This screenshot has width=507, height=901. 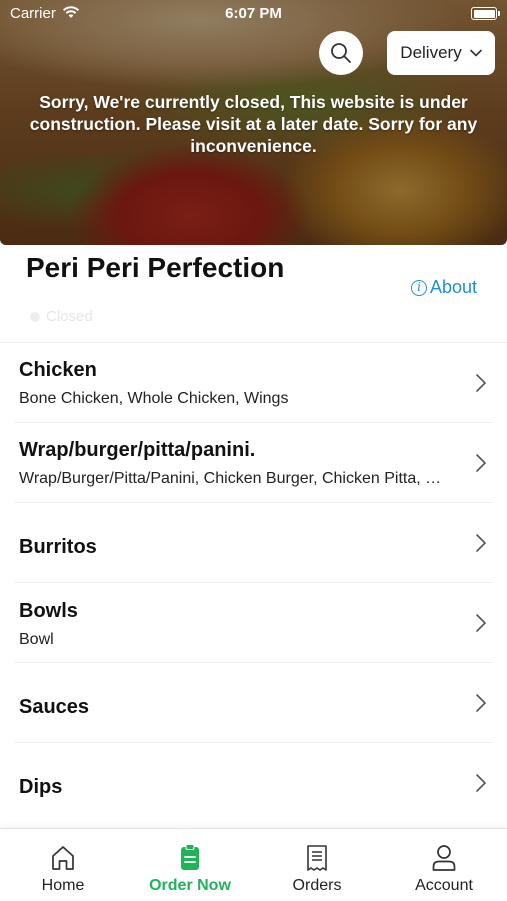 What do you see at coordinates (35, 316) in the screenshot?
I see `status-dot-icon` at bounding box center [35, 316].